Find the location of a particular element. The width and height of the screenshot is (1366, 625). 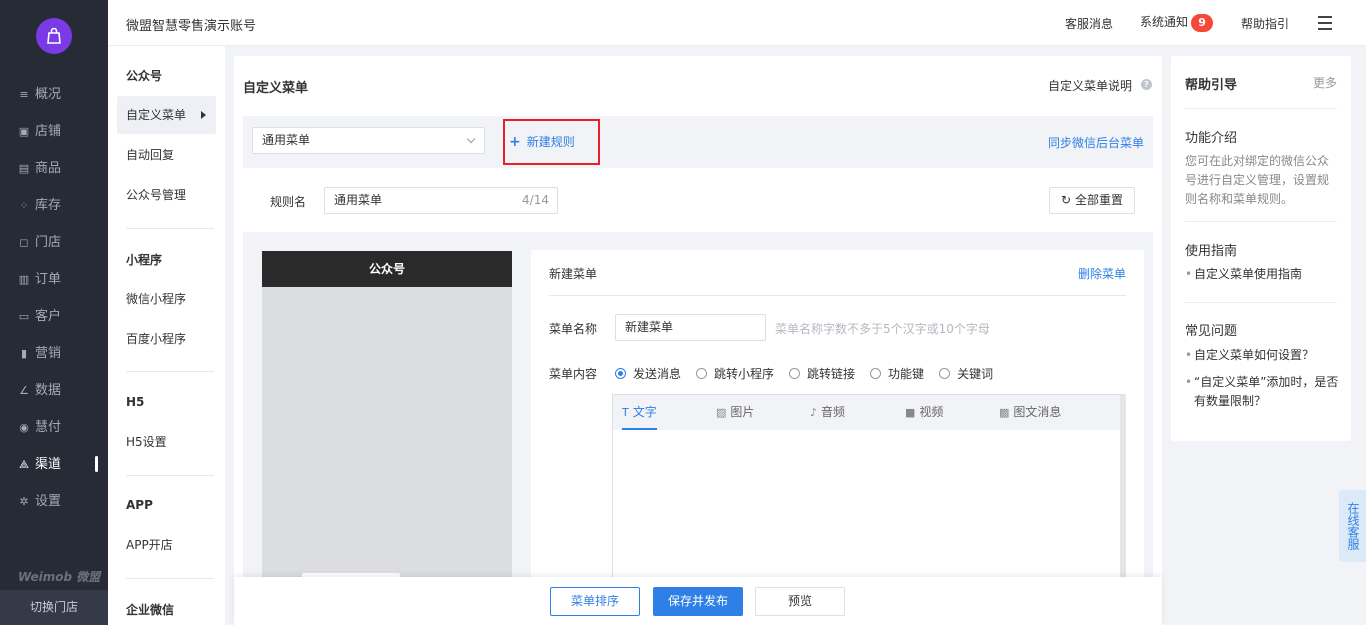

nav-item-inventory: ⁘ 库存 is located at coordinates (54, 205).